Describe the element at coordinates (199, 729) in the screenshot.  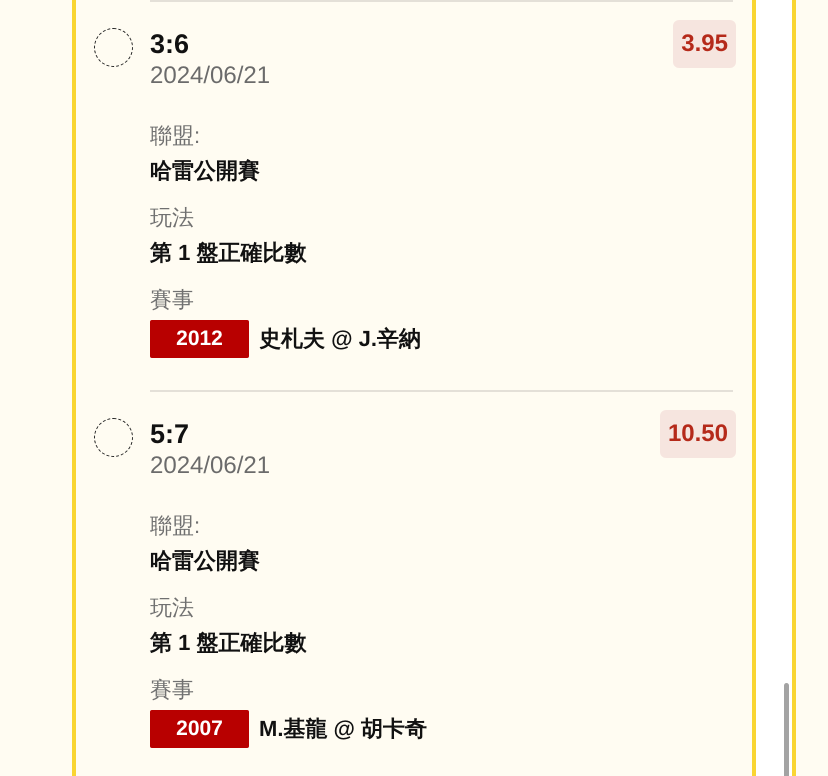
I see `event-code-badge: 2007` at that location.